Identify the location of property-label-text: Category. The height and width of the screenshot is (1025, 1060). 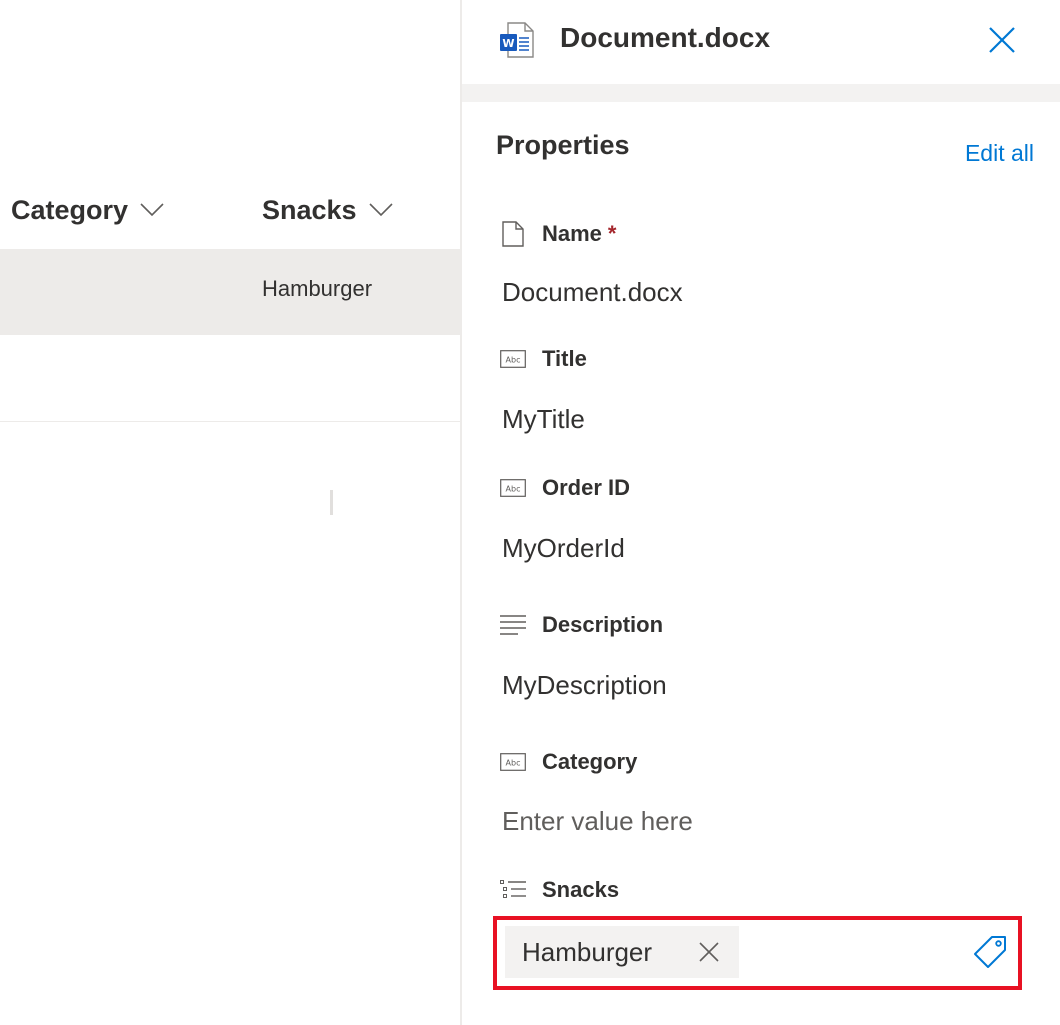
(590, 761).